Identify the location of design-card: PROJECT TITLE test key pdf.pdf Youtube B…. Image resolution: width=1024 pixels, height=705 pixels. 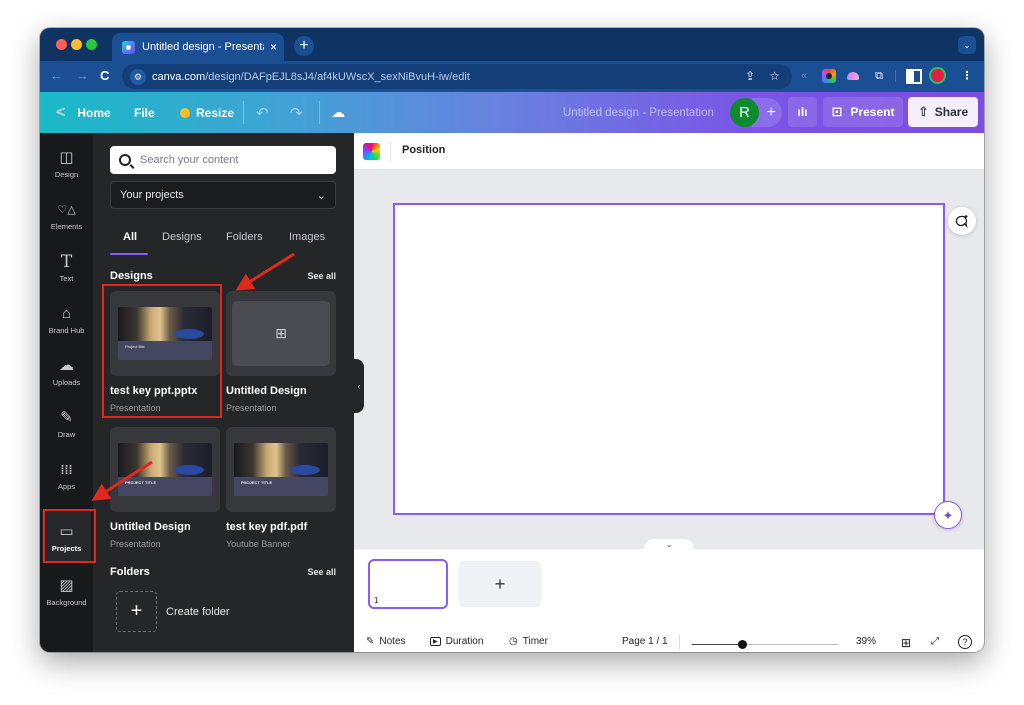
(281, 488).